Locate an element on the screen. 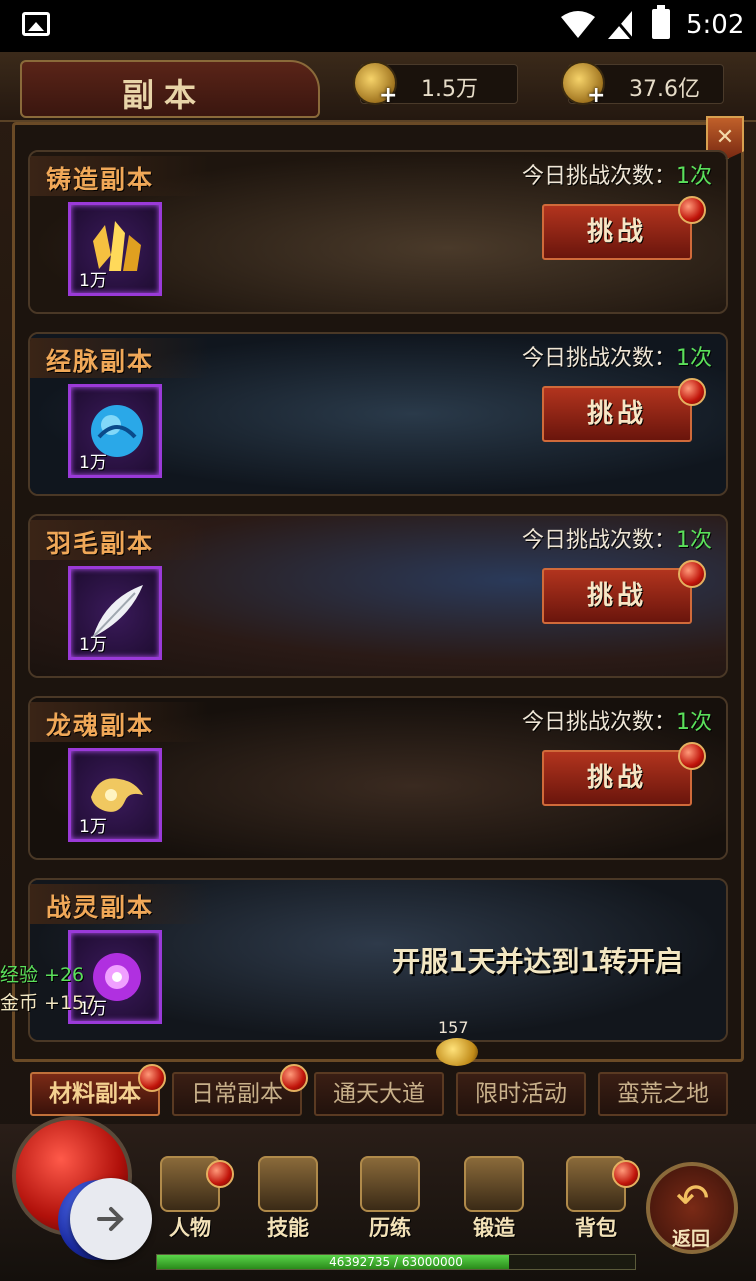  tab-sky-road: 通天大道 is located at coordinates (379, 1094).